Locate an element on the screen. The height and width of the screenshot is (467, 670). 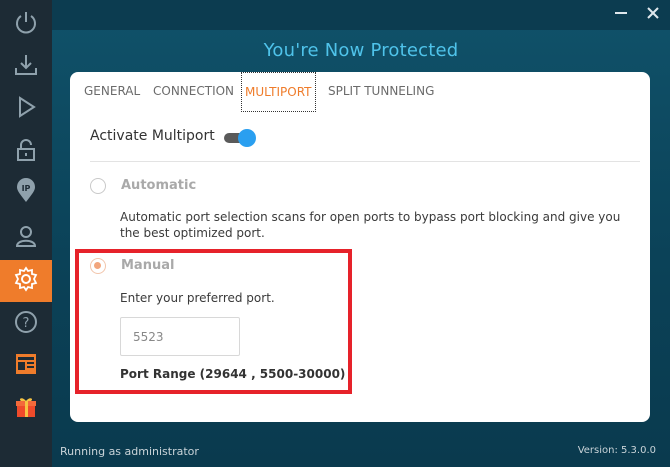
power-icon is located at coordinates (26, 24).